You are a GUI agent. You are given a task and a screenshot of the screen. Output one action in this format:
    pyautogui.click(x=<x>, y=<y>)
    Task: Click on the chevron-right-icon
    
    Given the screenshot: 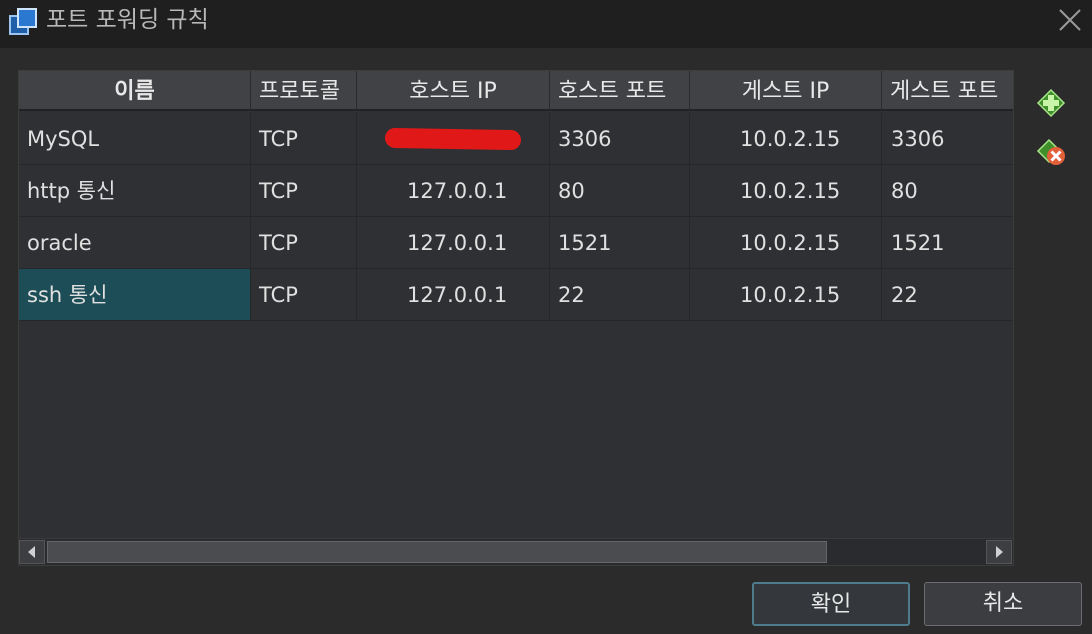 What is the action you would take?
    pyautogui.click(x=999, y=552)
    